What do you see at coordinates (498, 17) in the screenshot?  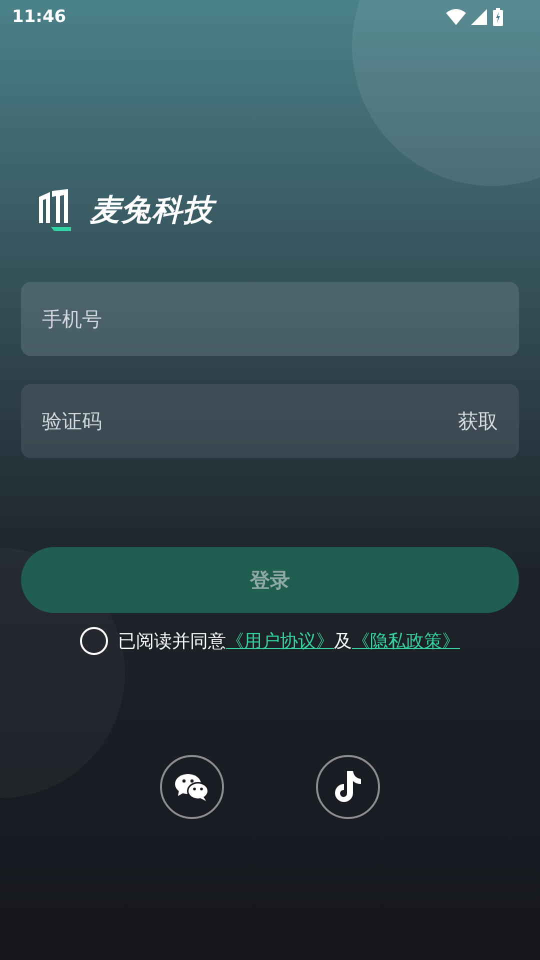 I see `battery-icon` at bounding box center [498, 17].